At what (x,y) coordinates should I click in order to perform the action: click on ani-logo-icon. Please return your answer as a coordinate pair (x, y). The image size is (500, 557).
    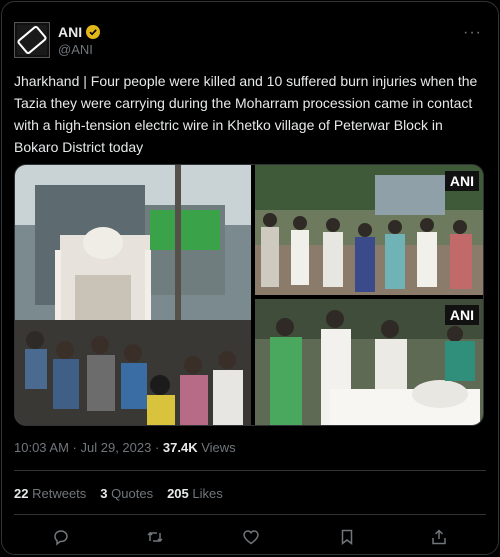
    Looking at the image, I should click on (32, 40).